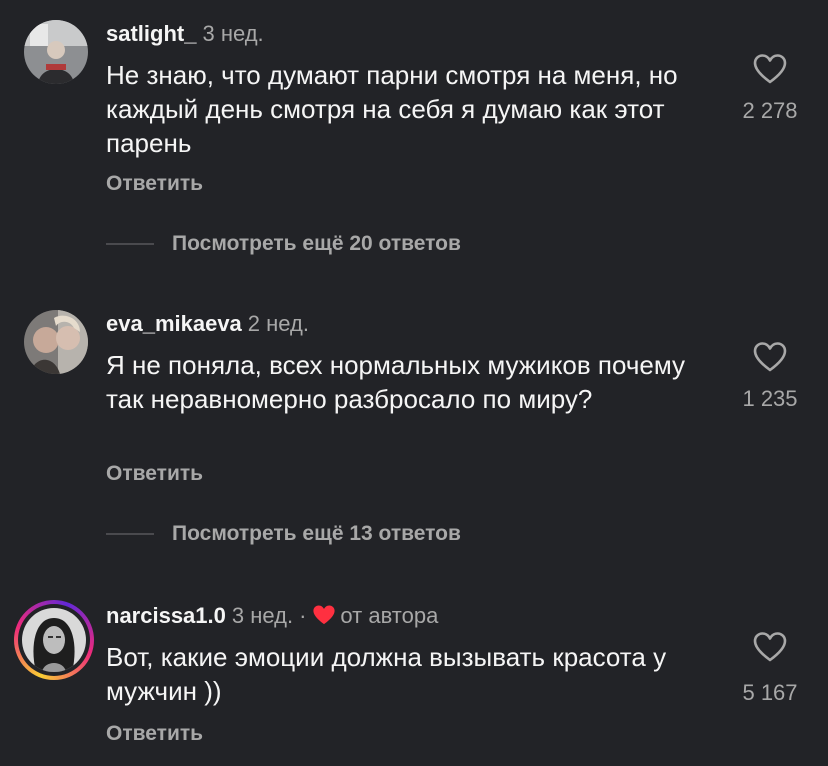  Describe the element at coordinates (174, 323) in the screenshot. I see `username: eva_mikaeva` at that location.